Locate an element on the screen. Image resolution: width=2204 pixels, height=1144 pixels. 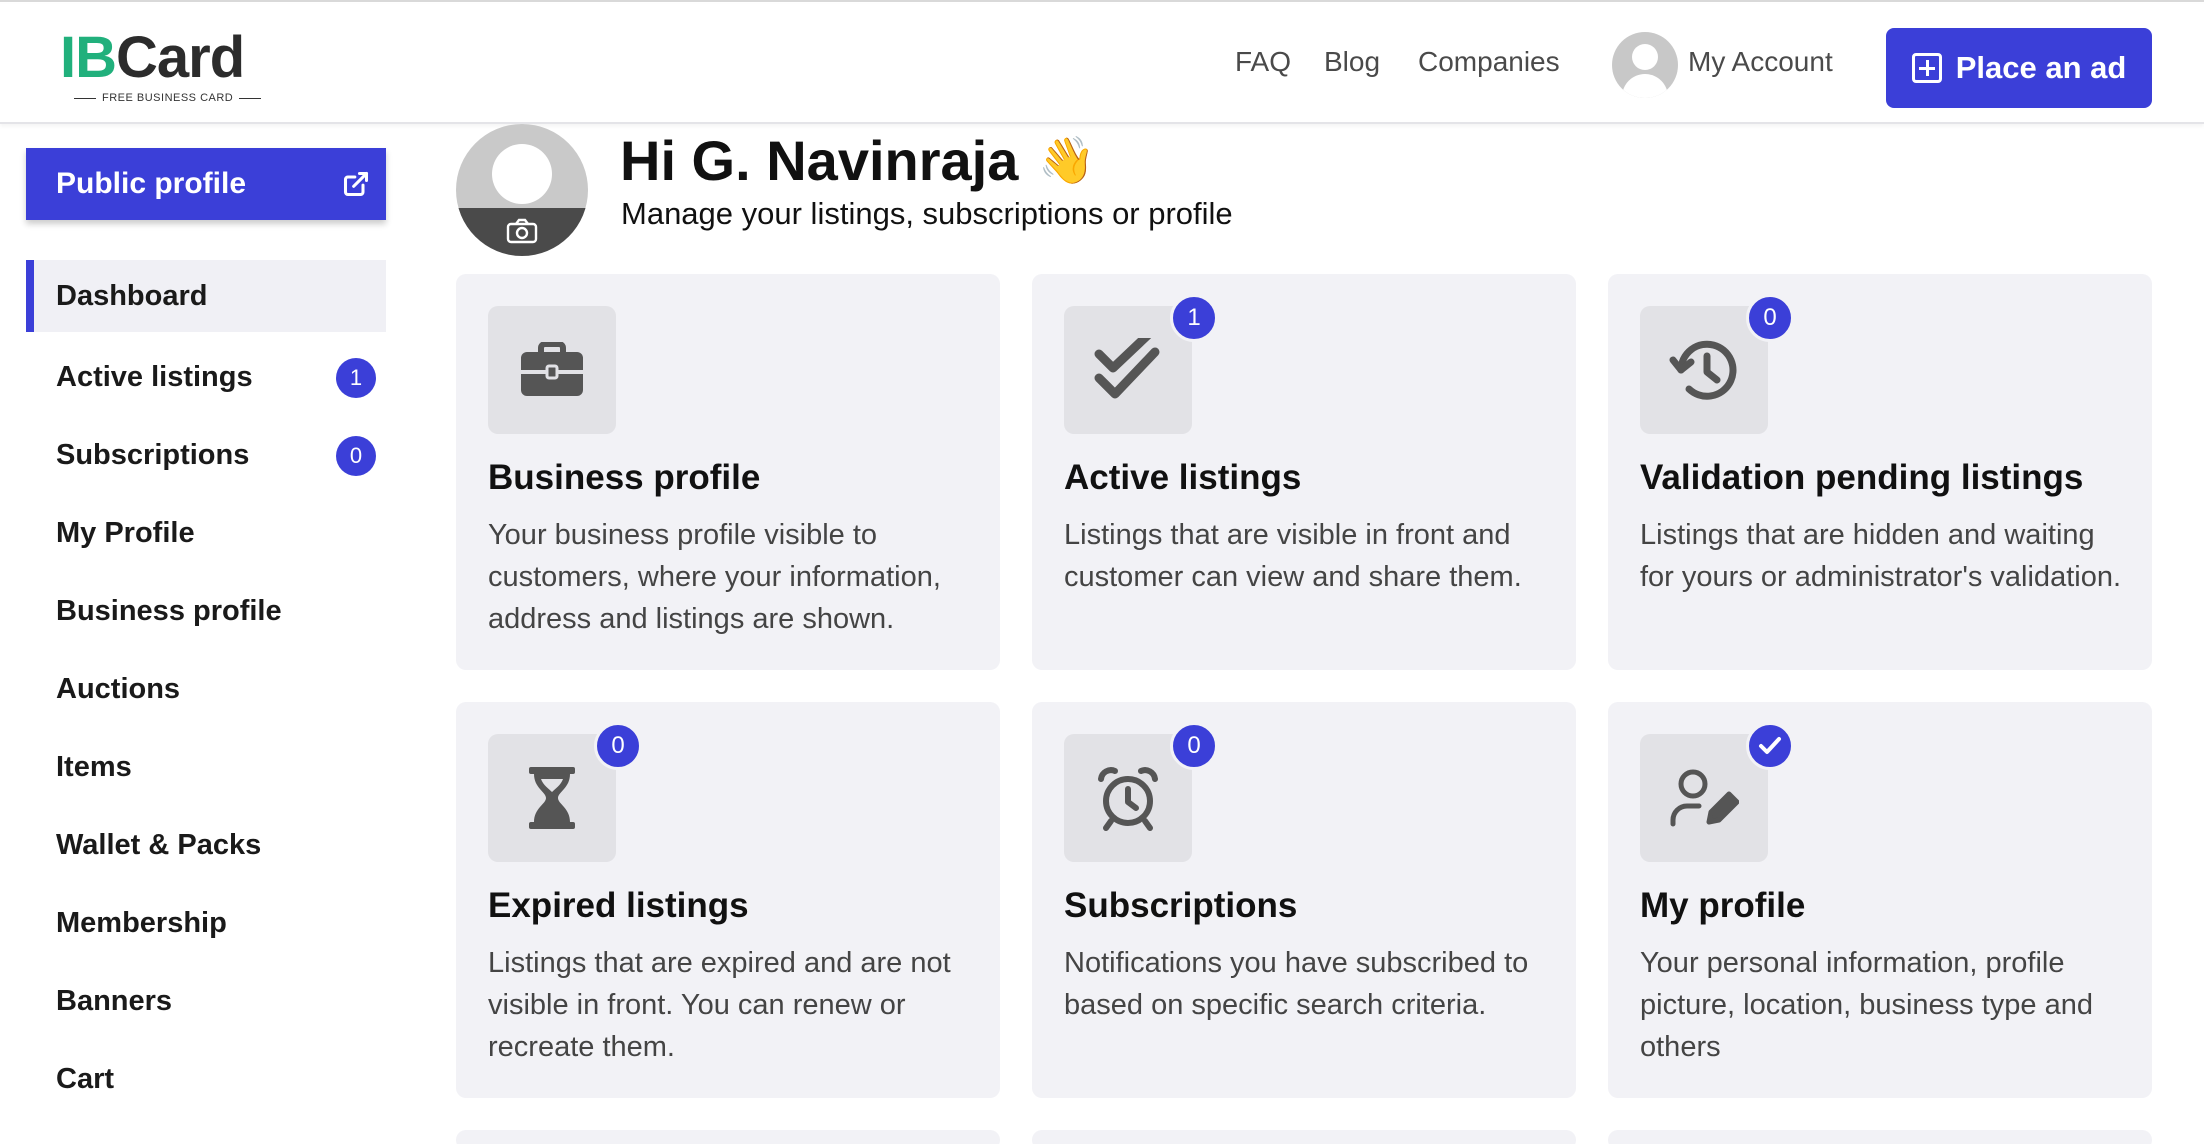
camera-icon is located at coordinates (522, 231).